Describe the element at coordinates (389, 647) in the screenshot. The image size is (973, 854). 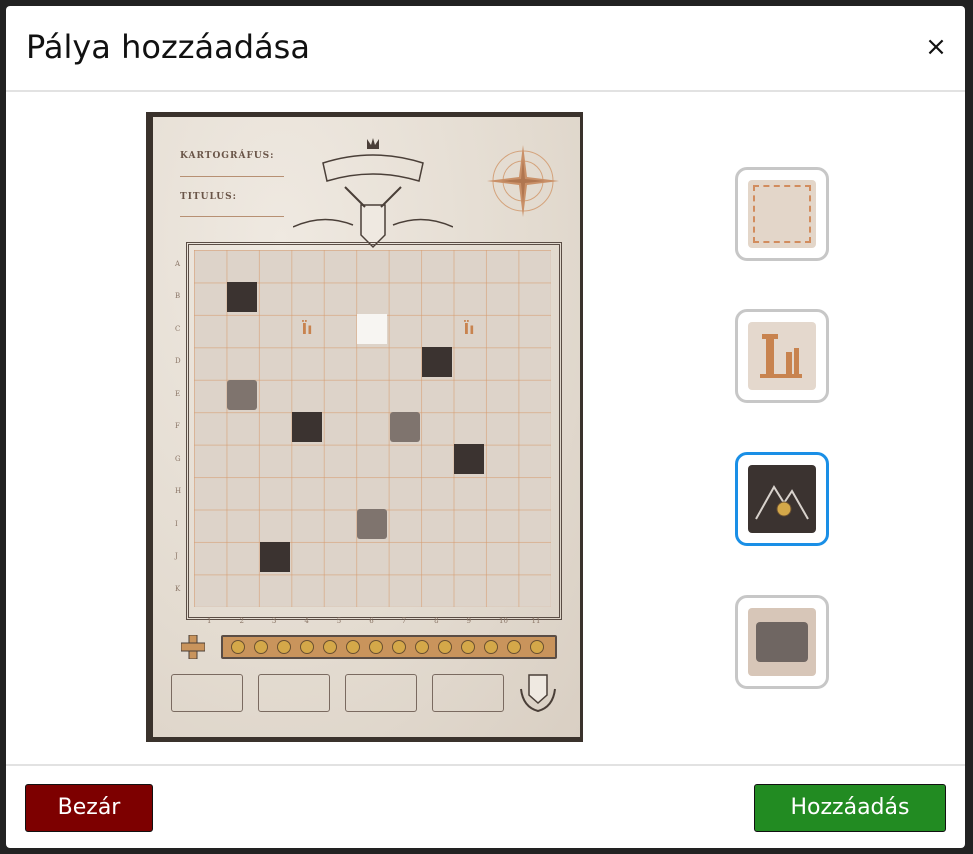
I see `coin-track` at that location.